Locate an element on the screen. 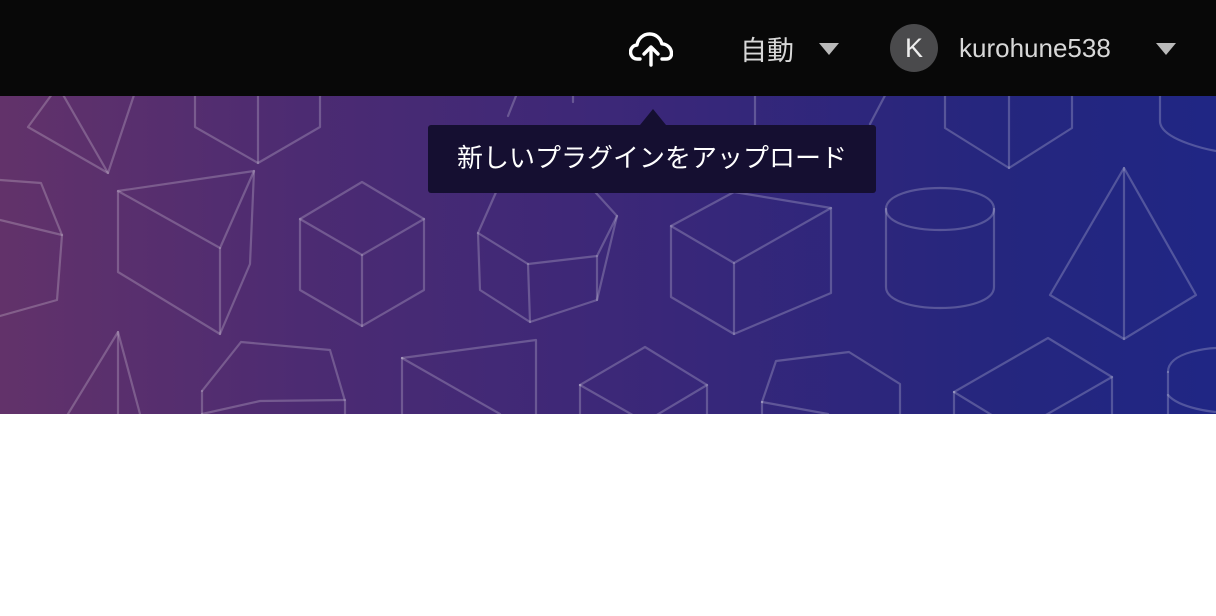 The width and height of the screenshot is (1216, 616). language-dropdown: 自動 is located at coordinates (790, 48).